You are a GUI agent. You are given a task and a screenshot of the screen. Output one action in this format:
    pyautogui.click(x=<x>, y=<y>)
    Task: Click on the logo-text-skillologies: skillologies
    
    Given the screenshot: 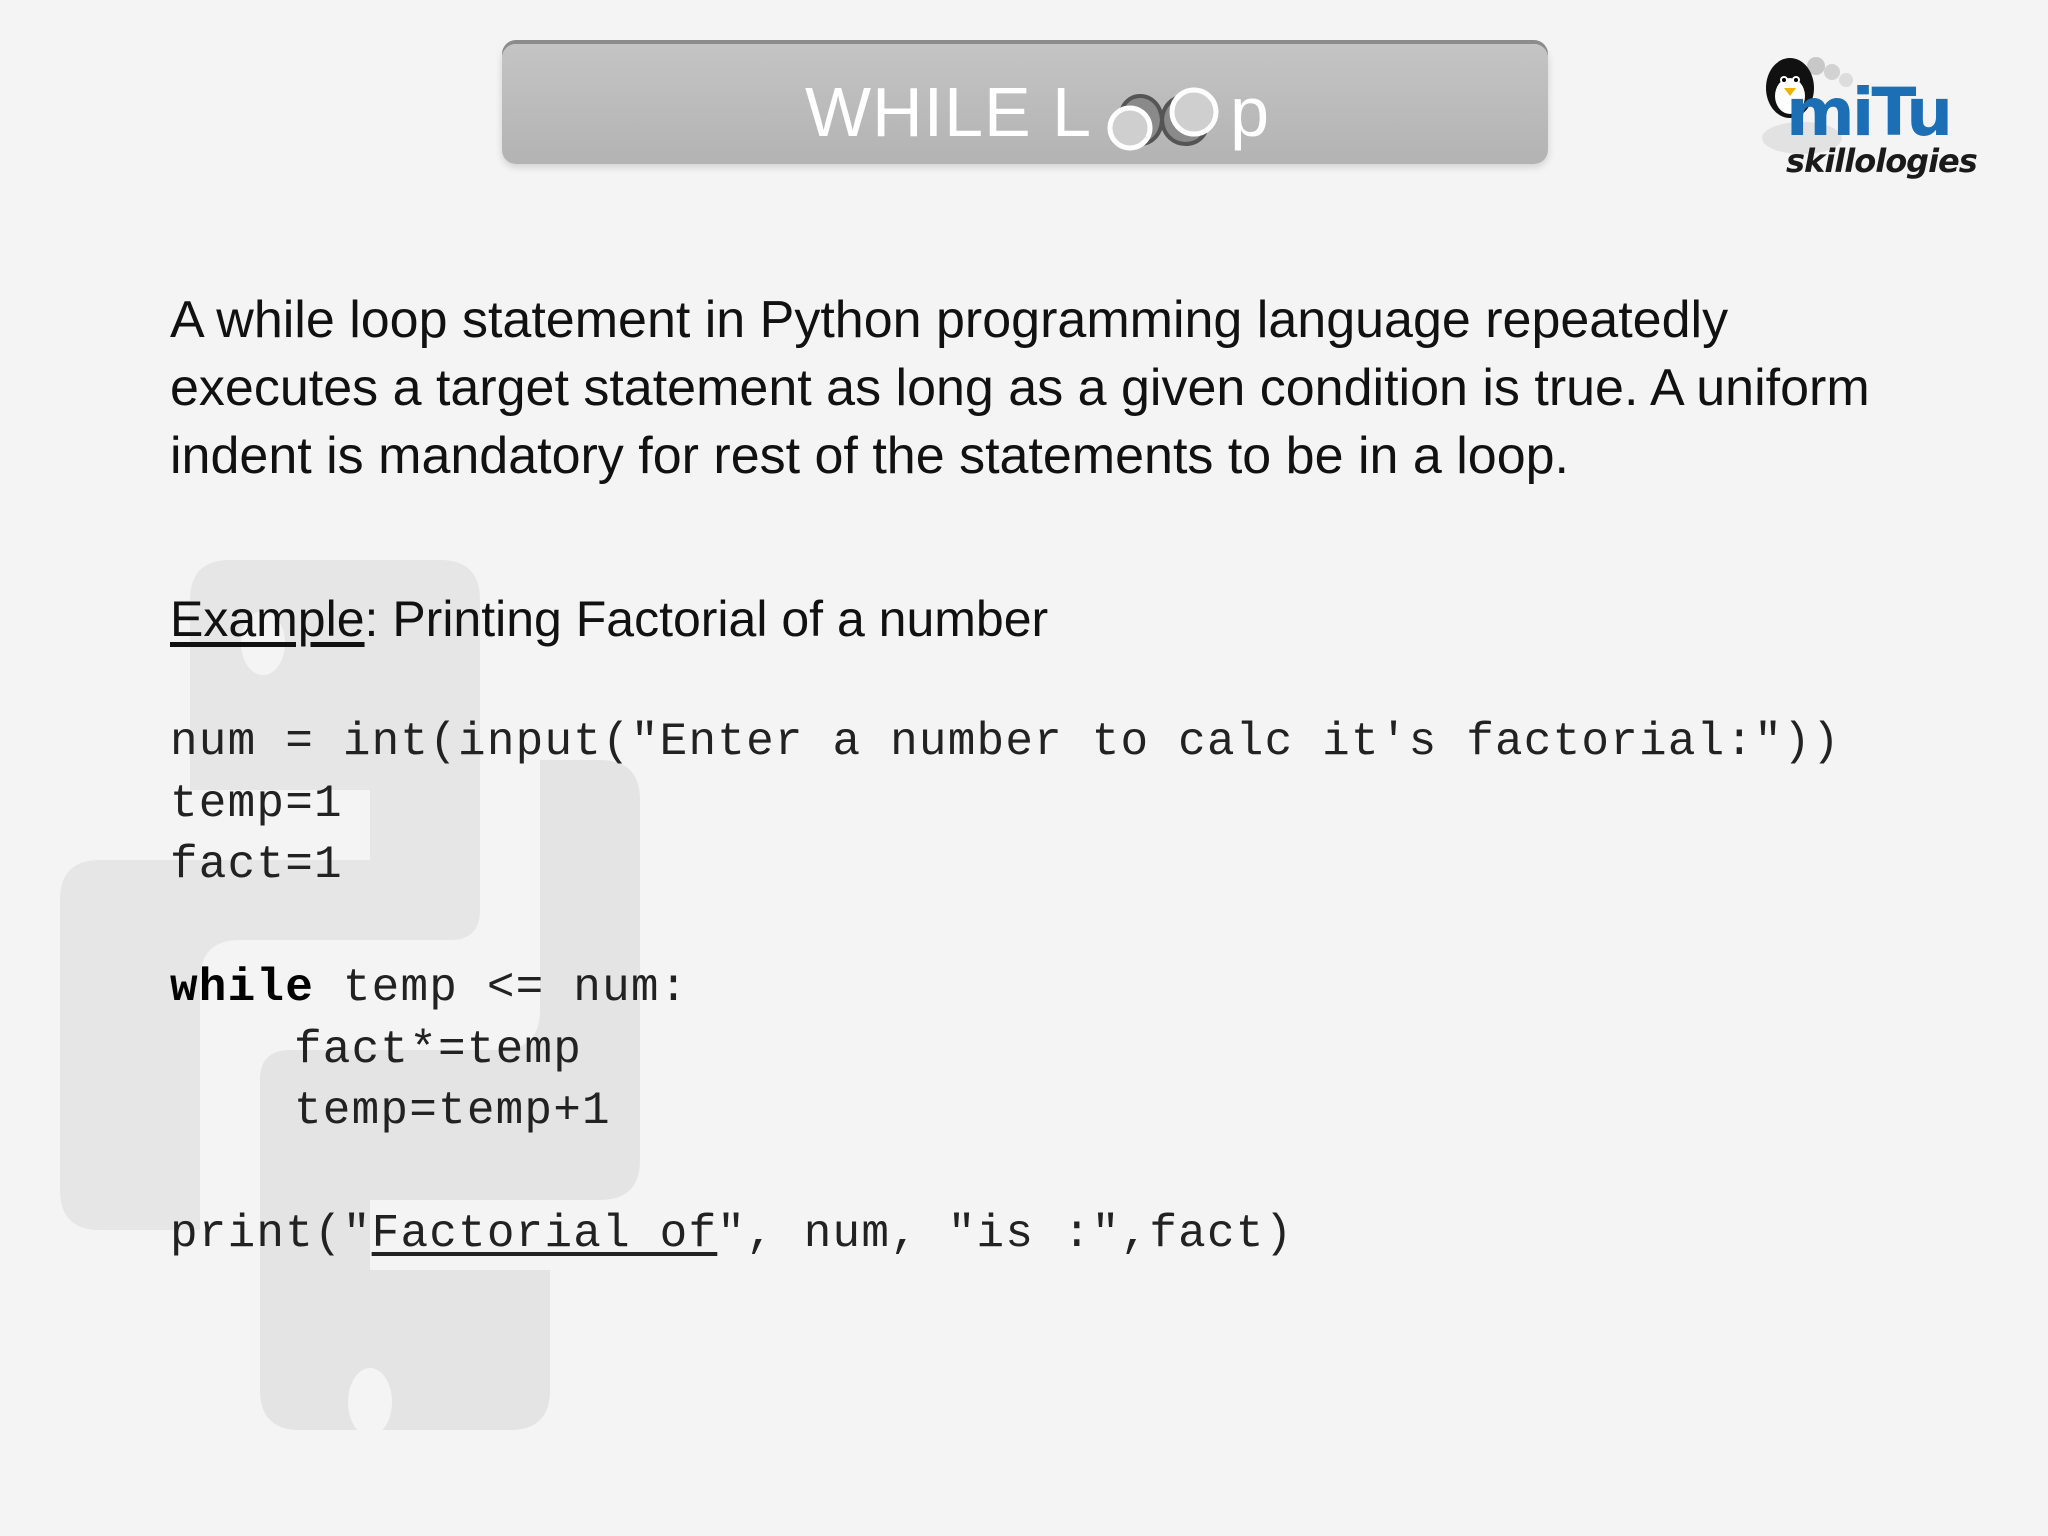 What is the action you would take?
    pyautogui.click(x=1882, y=161)
    